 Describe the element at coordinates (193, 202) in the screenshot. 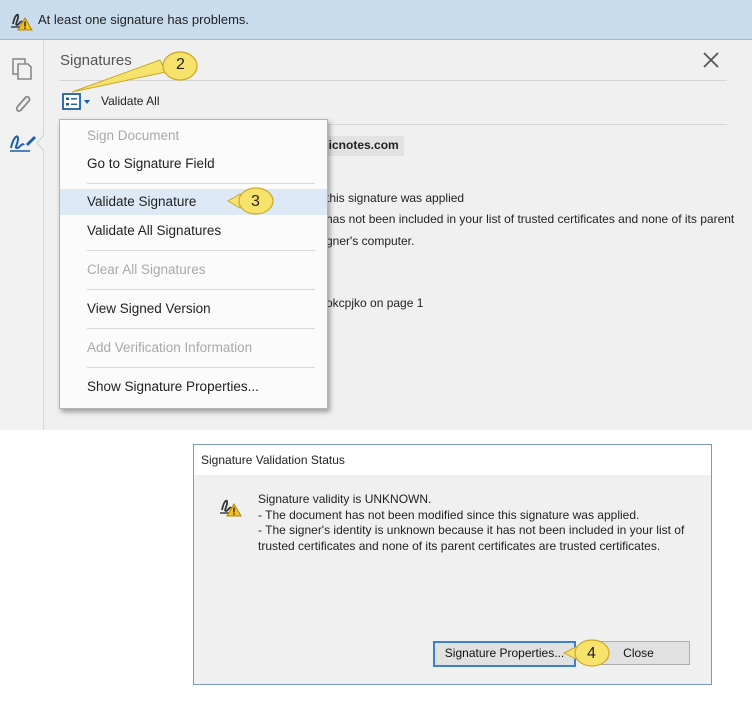

I see `menu-item-validate-signature: Validate Signature` at that location.